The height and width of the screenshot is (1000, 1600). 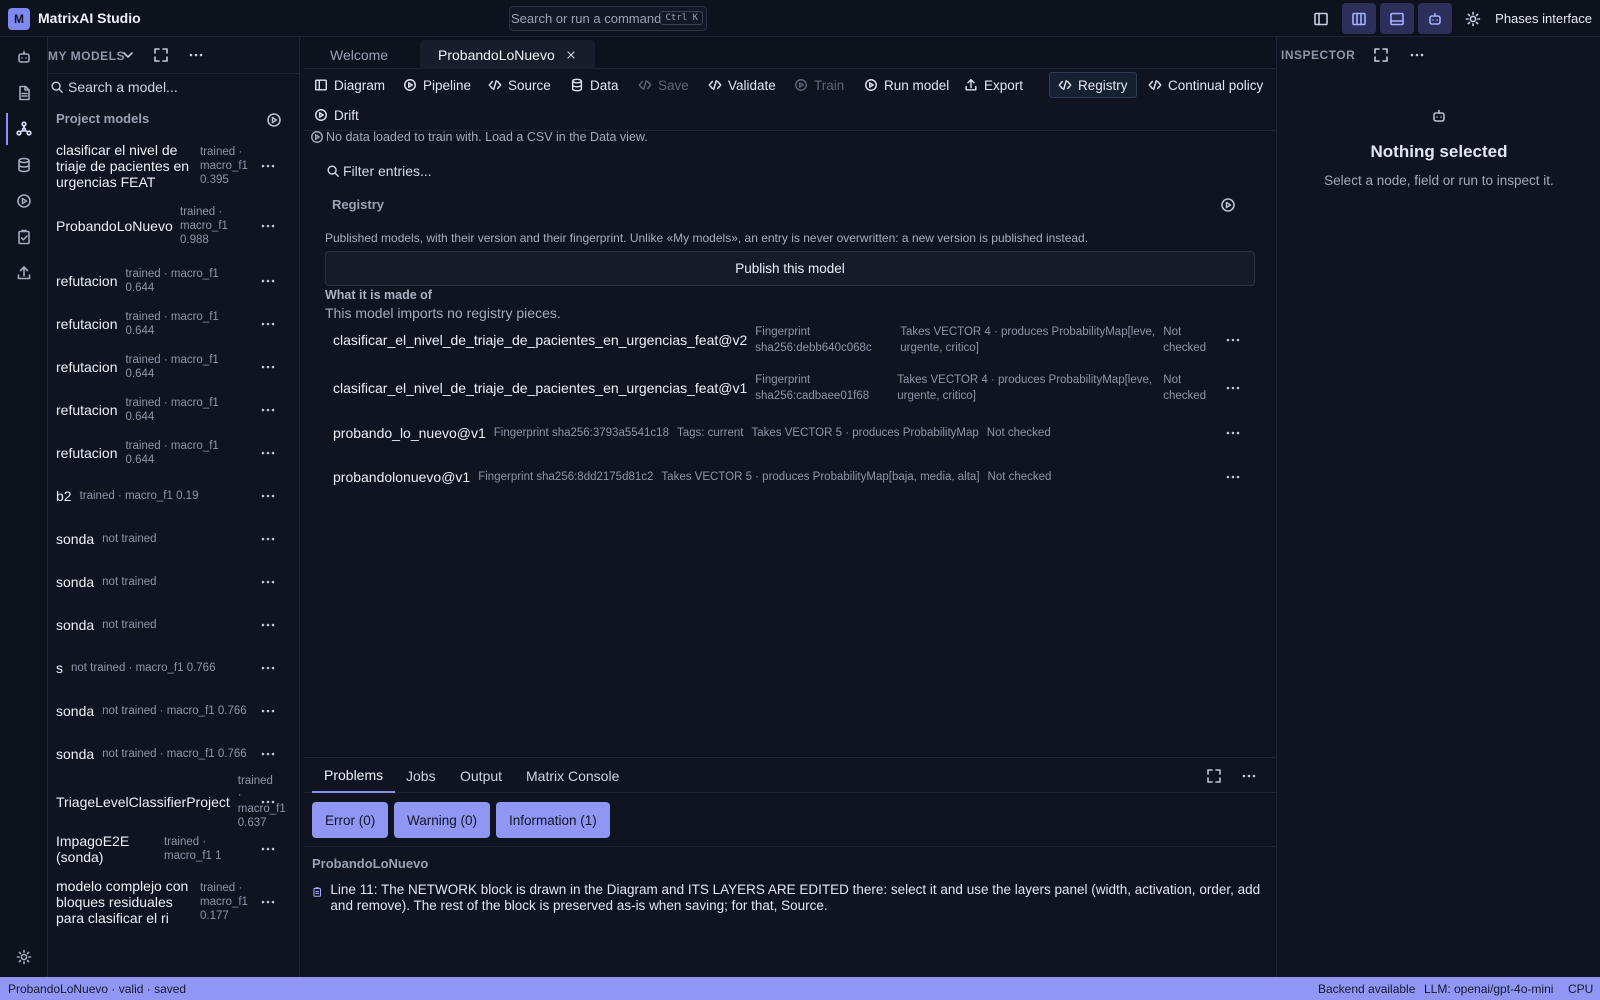 I want to click on registry-run-button, so click(x=1228, y=205).